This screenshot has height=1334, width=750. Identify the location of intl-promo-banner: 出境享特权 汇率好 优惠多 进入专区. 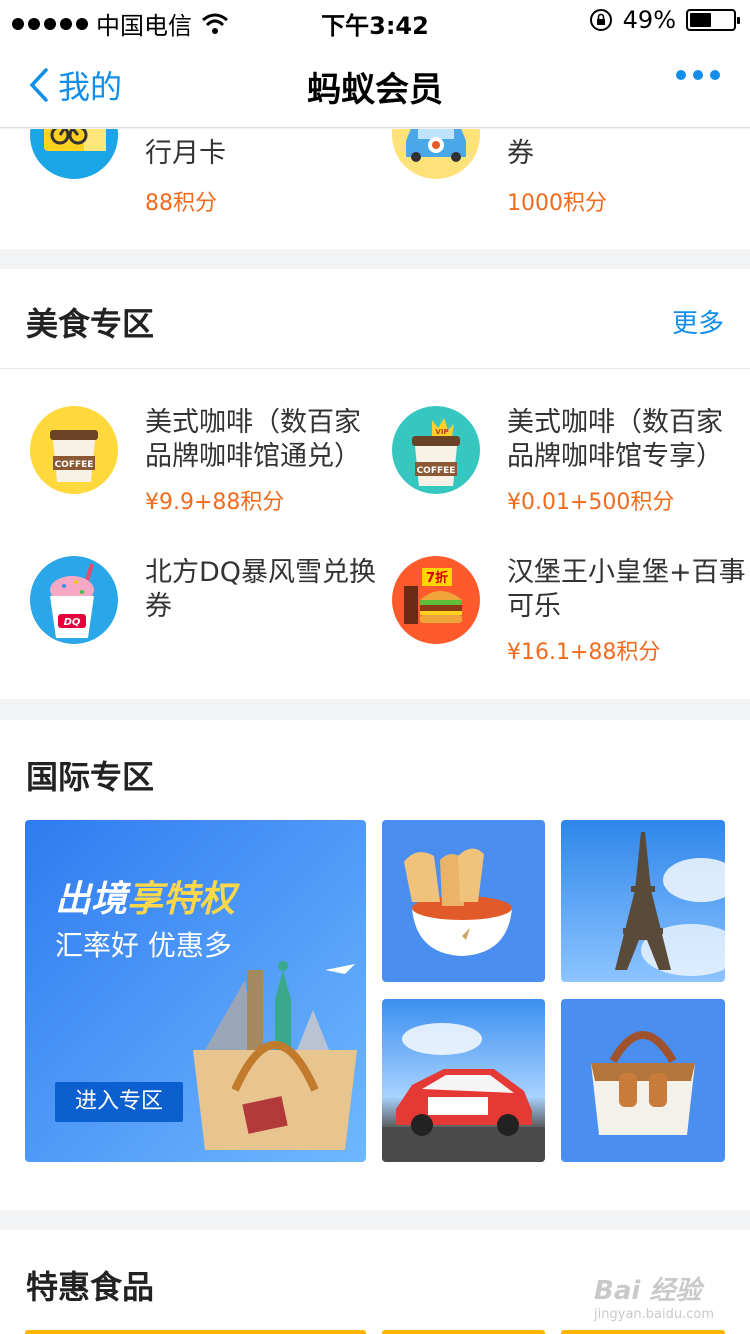
(195, 991).